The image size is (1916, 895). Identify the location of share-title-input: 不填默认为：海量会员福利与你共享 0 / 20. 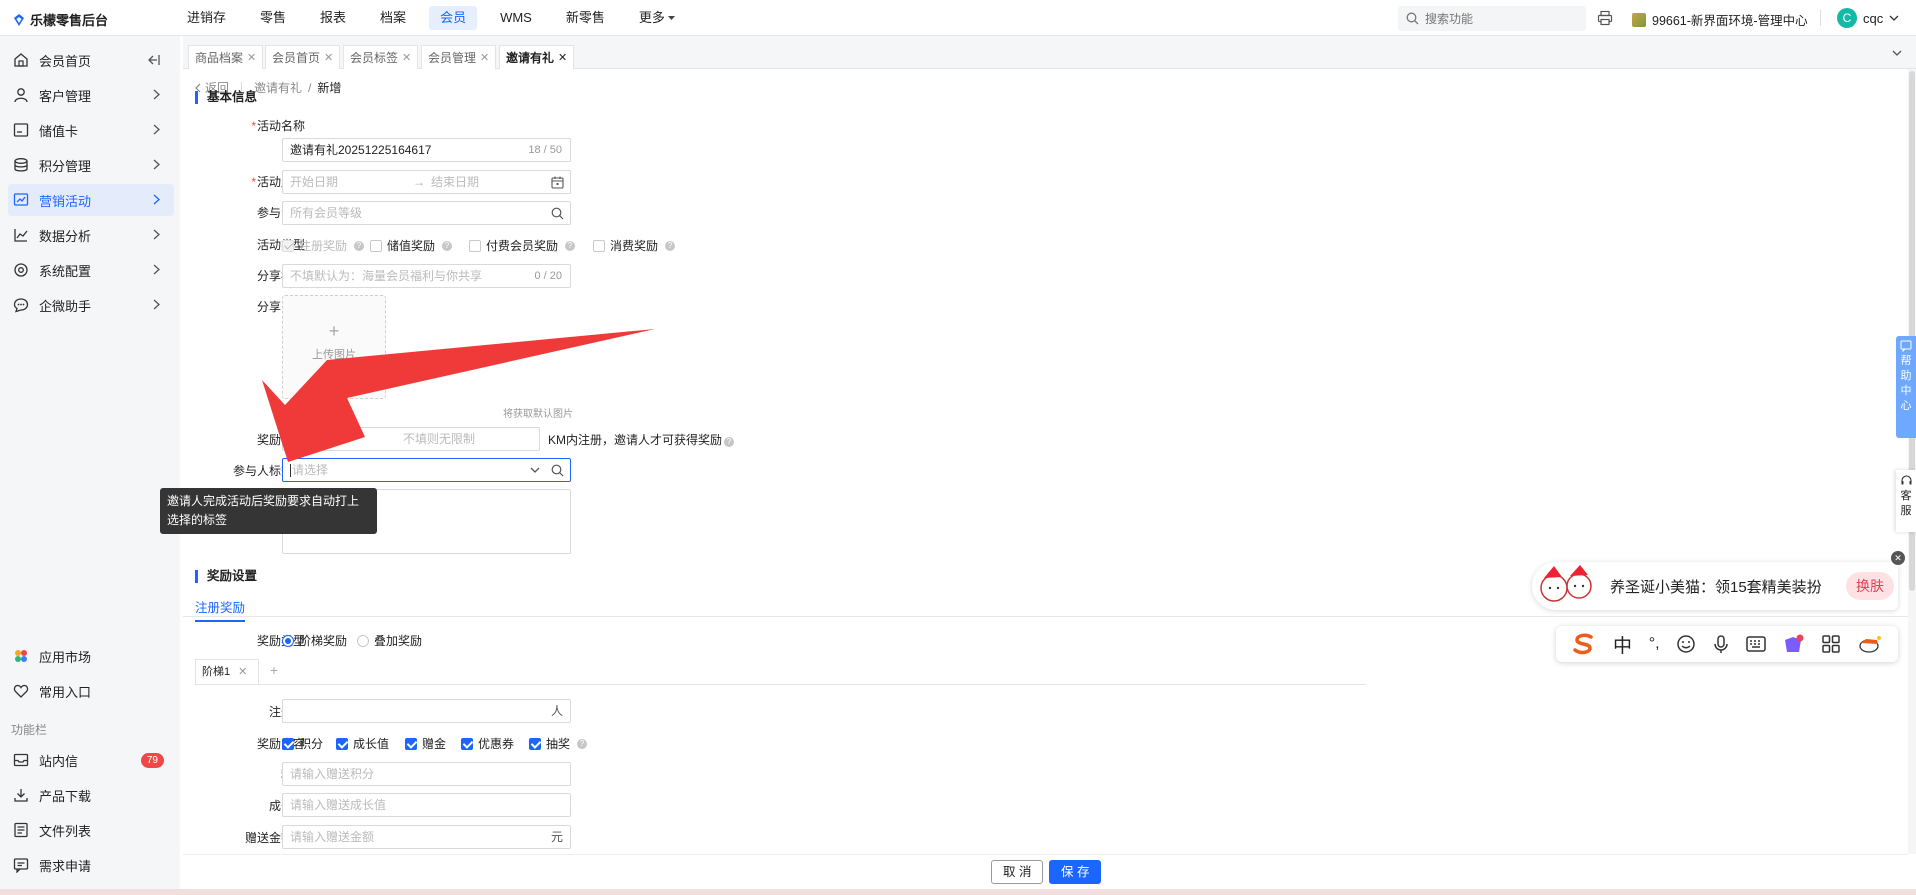
(426, 276).